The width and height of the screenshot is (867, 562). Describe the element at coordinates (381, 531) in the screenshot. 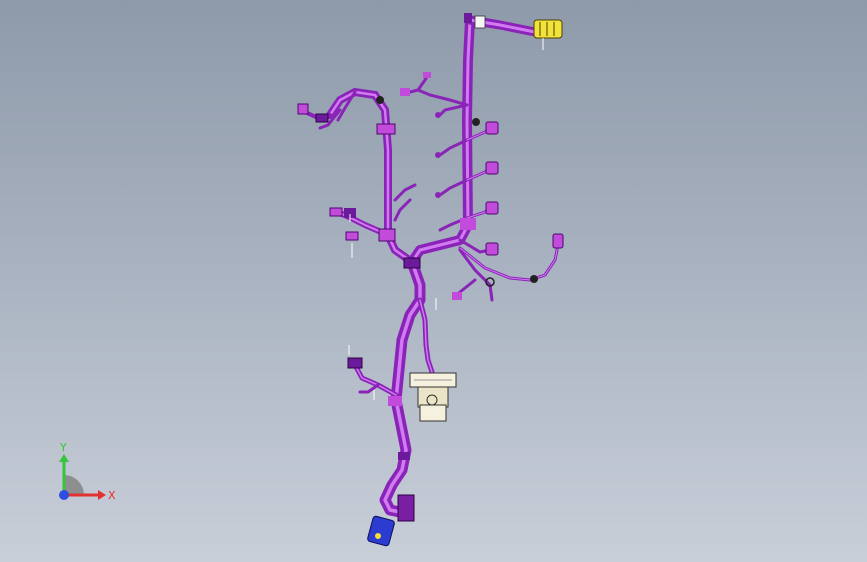

I see `blue-connector` at that location.